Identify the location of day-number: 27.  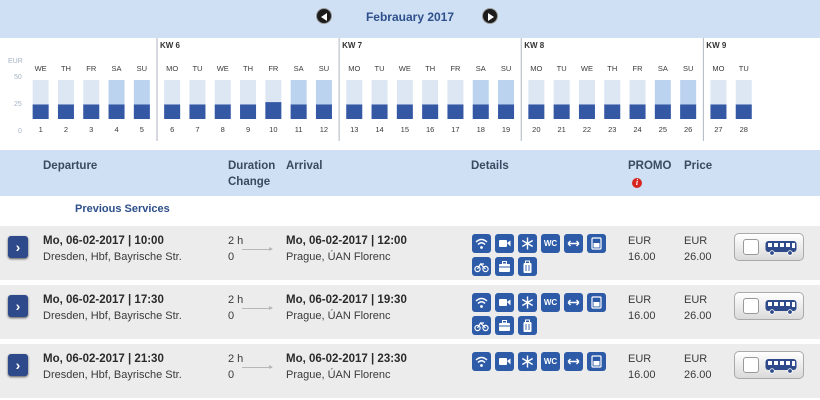
(718, 129).